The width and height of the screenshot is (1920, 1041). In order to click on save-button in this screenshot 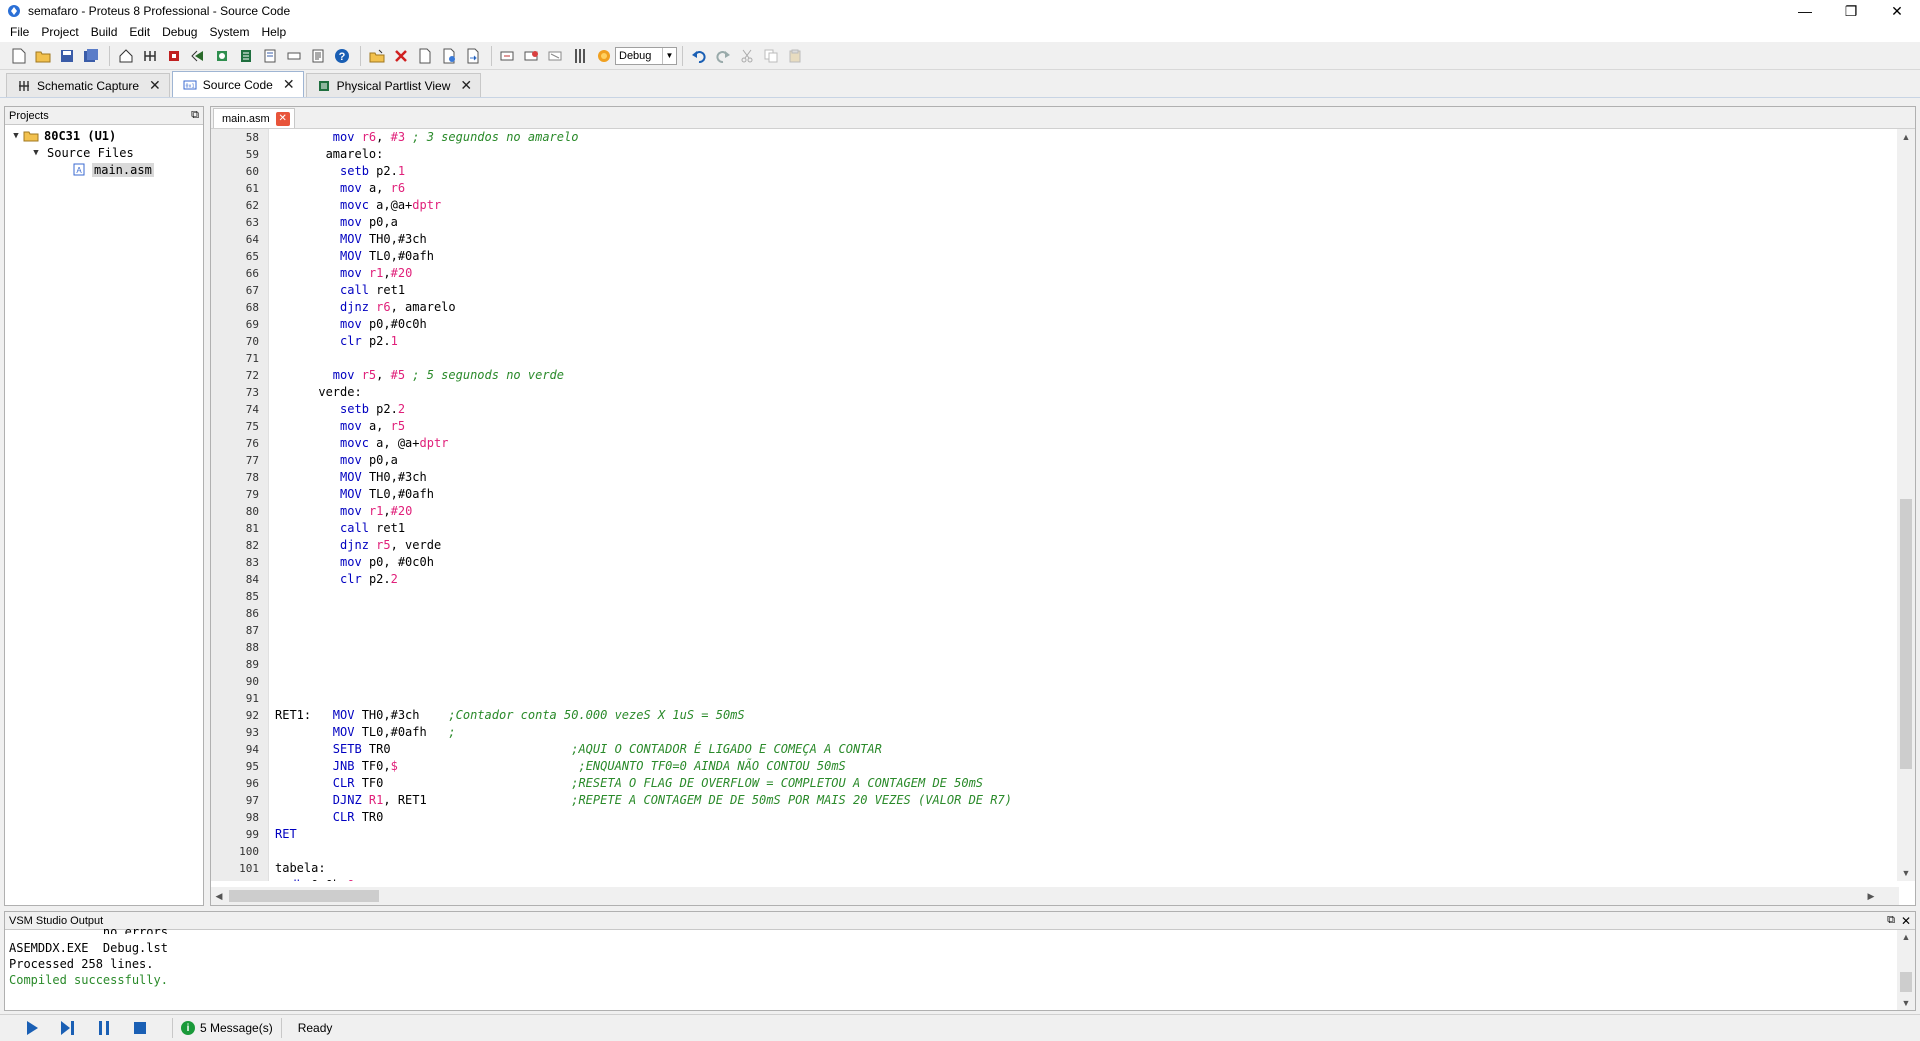, I will do `click(67, 56)`.